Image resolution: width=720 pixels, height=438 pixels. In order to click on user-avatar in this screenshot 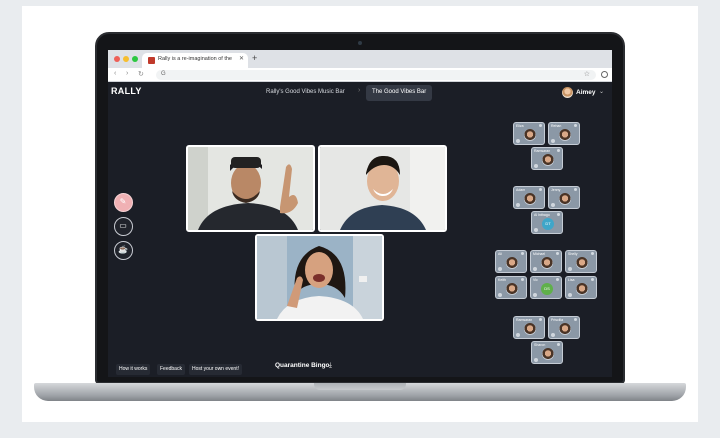, I will do `click(567, 92)`.